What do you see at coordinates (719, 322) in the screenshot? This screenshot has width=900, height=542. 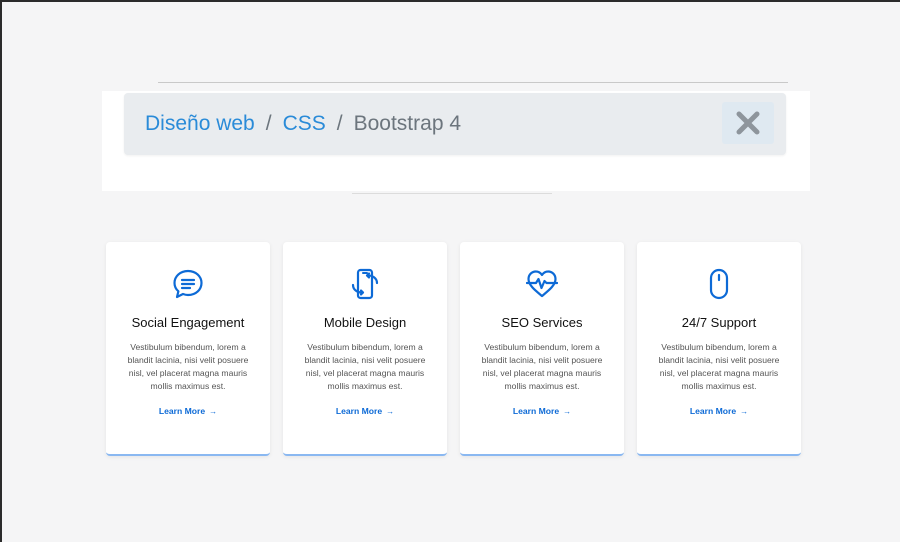 I see `card-title: 24/7 Support` at bounding box center [719, 322].